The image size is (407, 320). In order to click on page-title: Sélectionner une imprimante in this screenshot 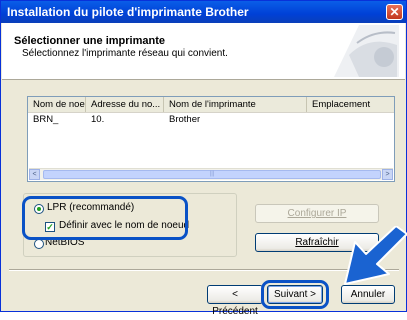, I will do `click(89, 41)`.